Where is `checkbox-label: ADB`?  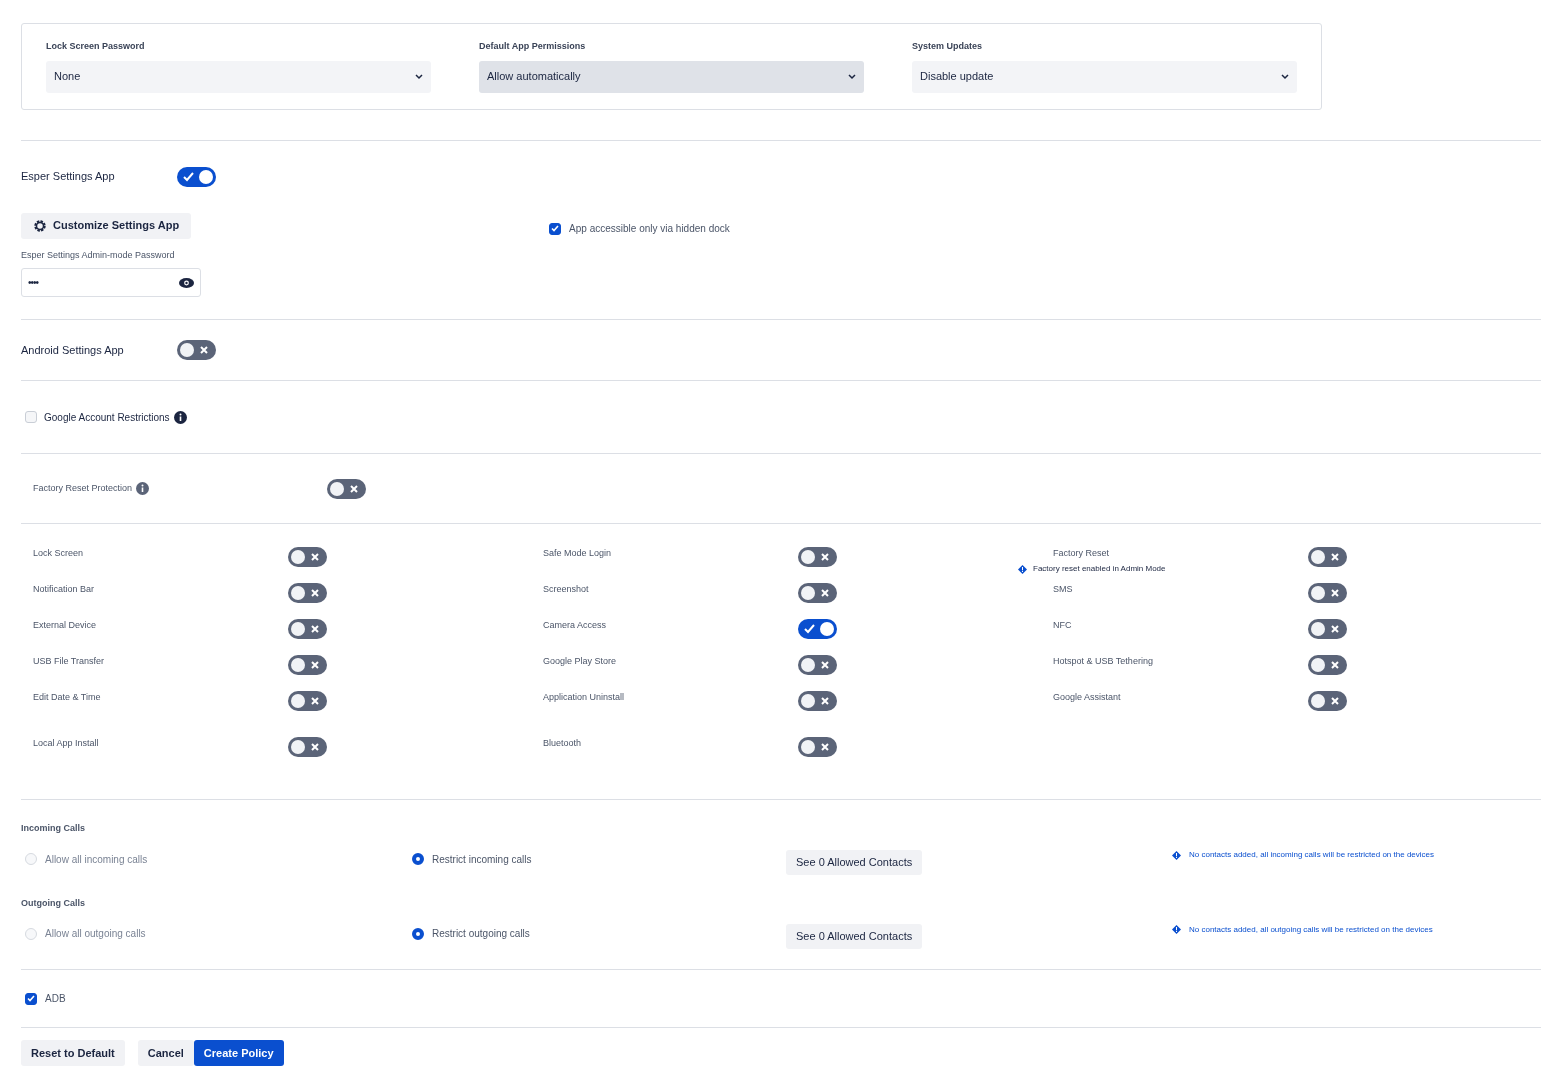 checkbox-label: ADB is located at coordinates (55, 999).